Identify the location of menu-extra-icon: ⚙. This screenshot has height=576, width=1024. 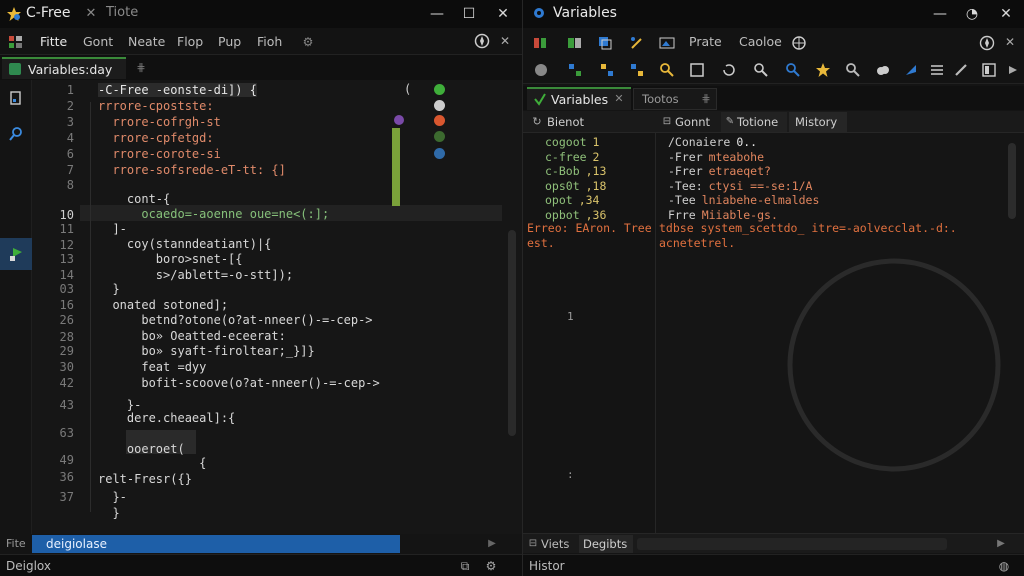
(308, 42).